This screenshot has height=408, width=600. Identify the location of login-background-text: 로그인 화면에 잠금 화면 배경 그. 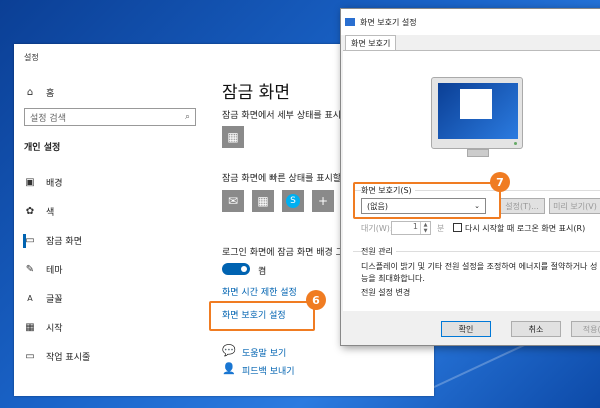
(283, 253).